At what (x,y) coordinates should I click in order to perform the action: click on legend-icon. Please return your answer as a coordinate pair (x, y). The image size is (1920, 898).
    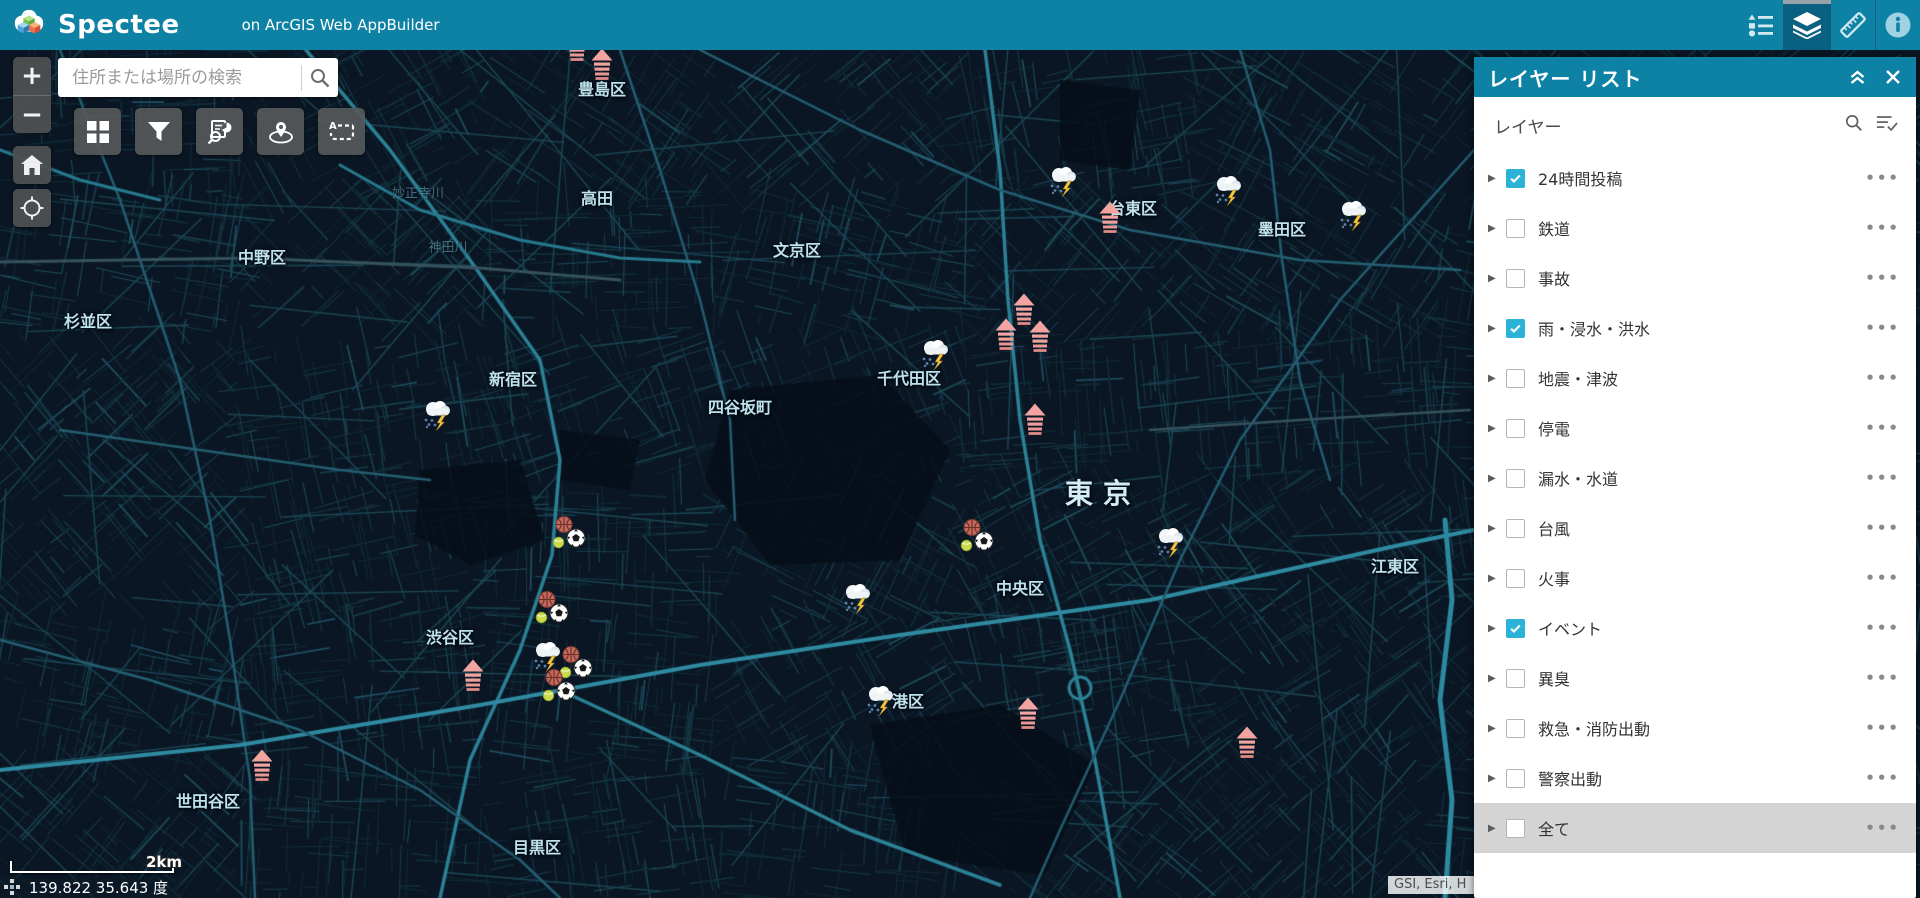
    Looking at the image, I should click on (1761, 25).